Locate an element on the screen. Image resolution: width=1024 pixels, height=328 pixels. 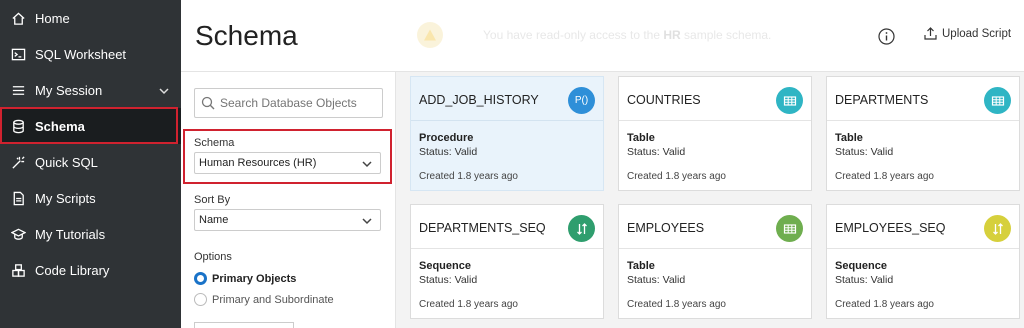
sidebar-item-sql-worksheet: SQL Worksheet is located at coordinates (90, 54).